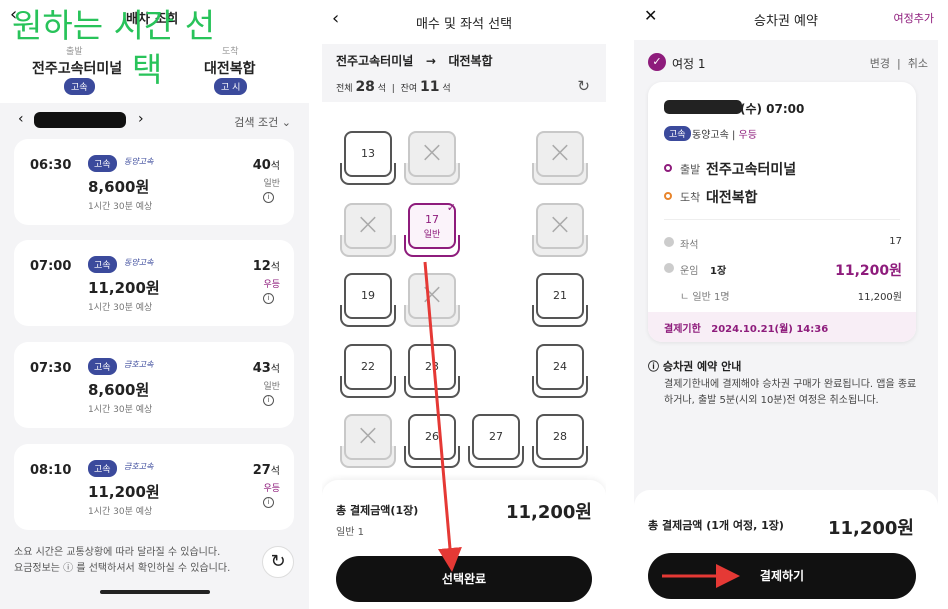 The image size is (948, 609). Describe the element at coordinates (155, 592) in the screenshot. I see `home-indicator` at that location.